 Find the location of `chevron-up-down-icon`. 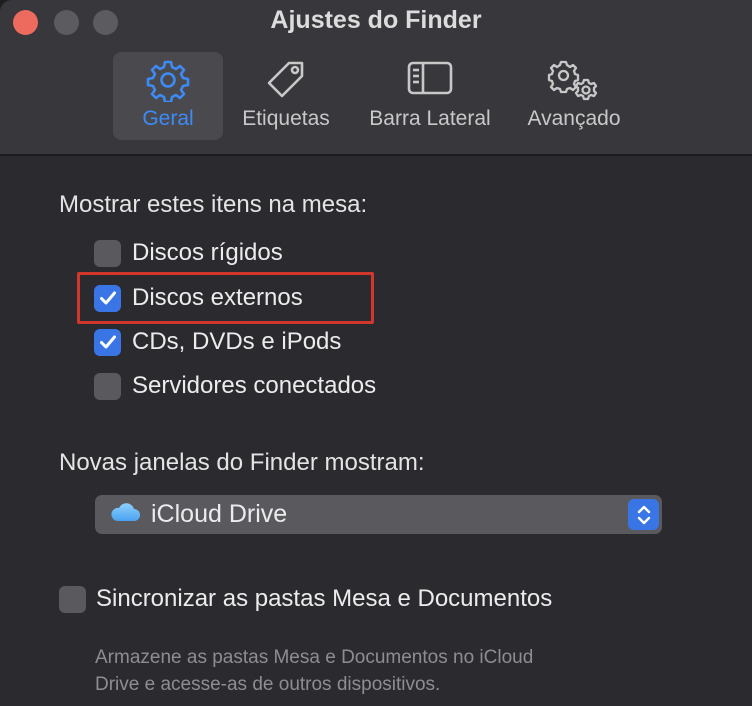

chevron-up-down-icon is located at coordinates (643, 514).